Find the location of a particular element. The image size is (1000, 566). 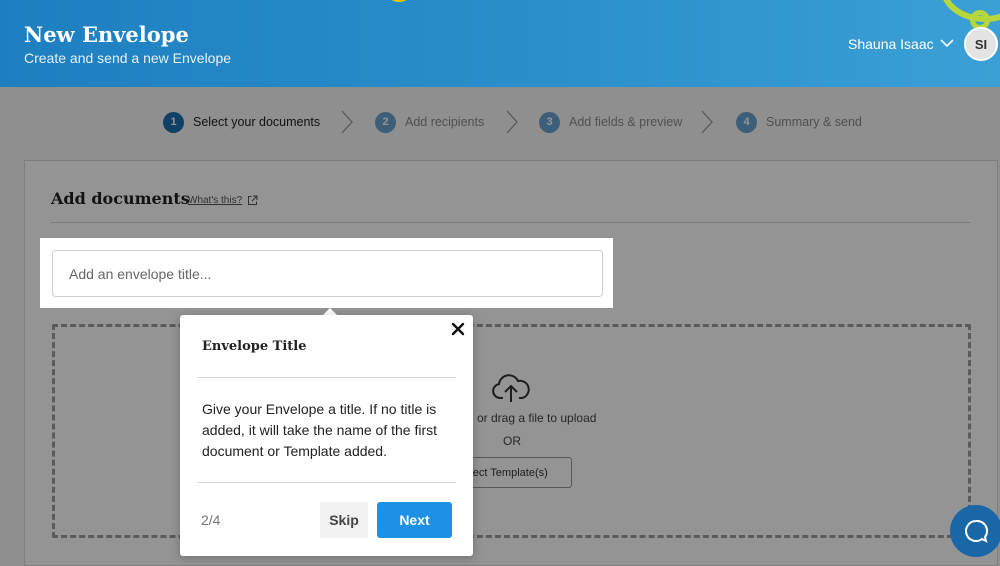

page-title: New Envelope is located at coordinates (106, 34).